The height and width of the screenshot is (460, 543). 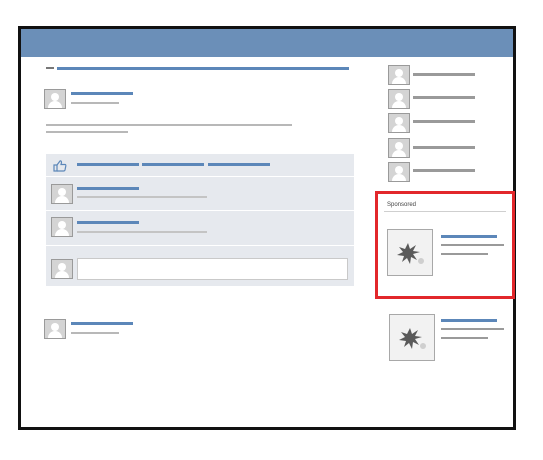 What do you see at coordinates (102, 93) in the screenshot?
I see `post-author-name-link` at bounding box center [102, 93].